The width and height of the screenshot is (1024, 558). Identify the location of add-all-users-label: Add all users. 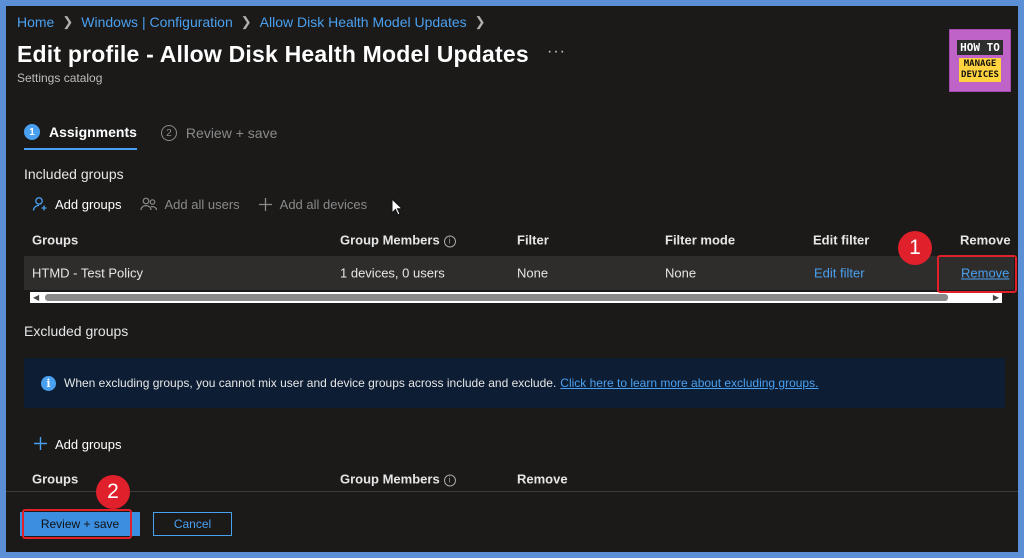
(202, 204).